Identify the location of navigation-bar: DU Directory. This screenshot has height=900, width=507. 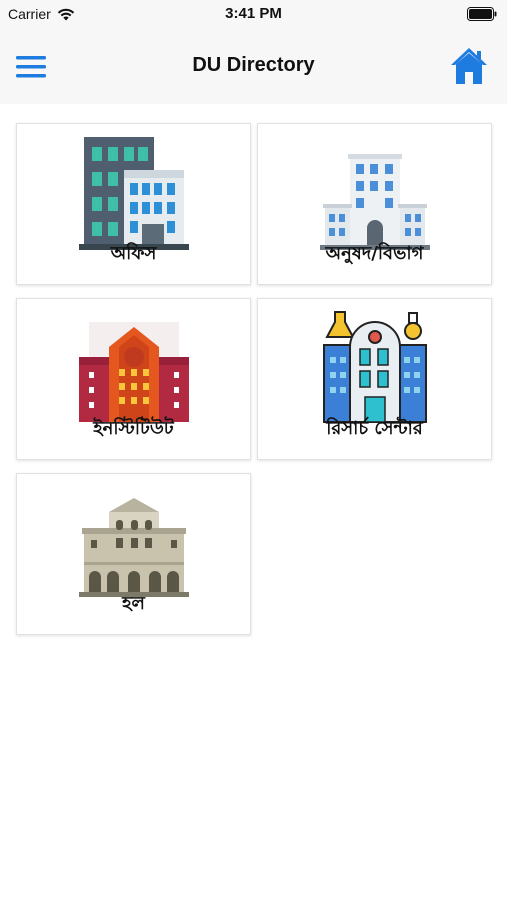
(253, 66).